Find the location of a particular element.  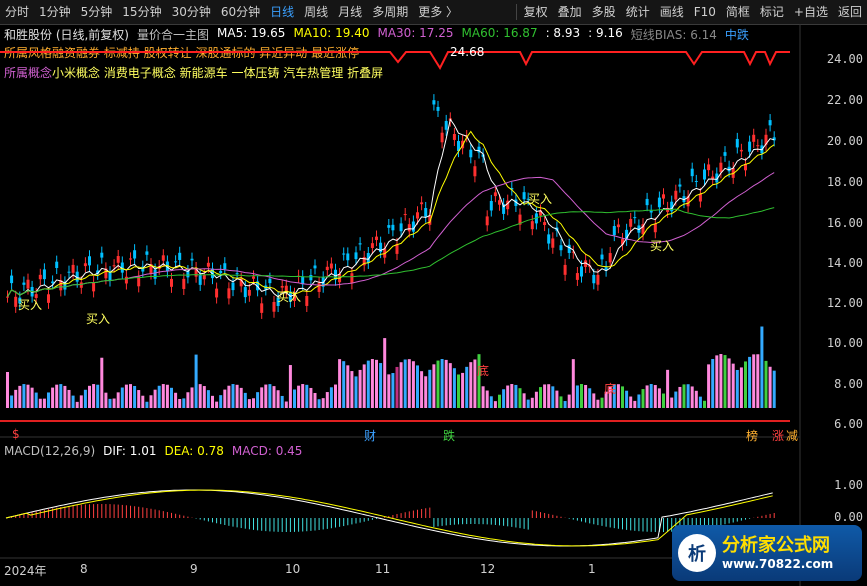

price-tick: 14.00 is located at coordinates (844, 263).